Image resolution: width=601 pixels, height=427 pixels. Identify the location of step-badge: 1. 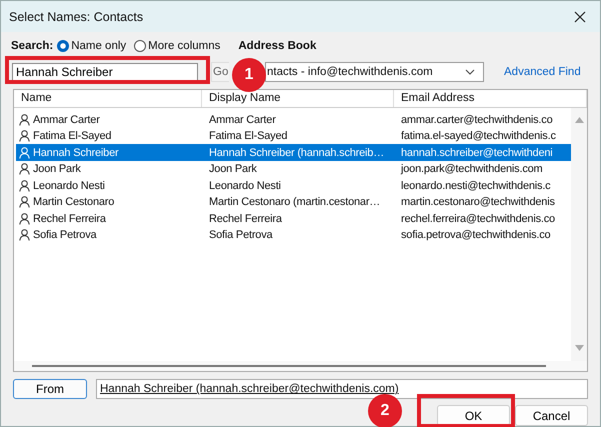
(249, 75).